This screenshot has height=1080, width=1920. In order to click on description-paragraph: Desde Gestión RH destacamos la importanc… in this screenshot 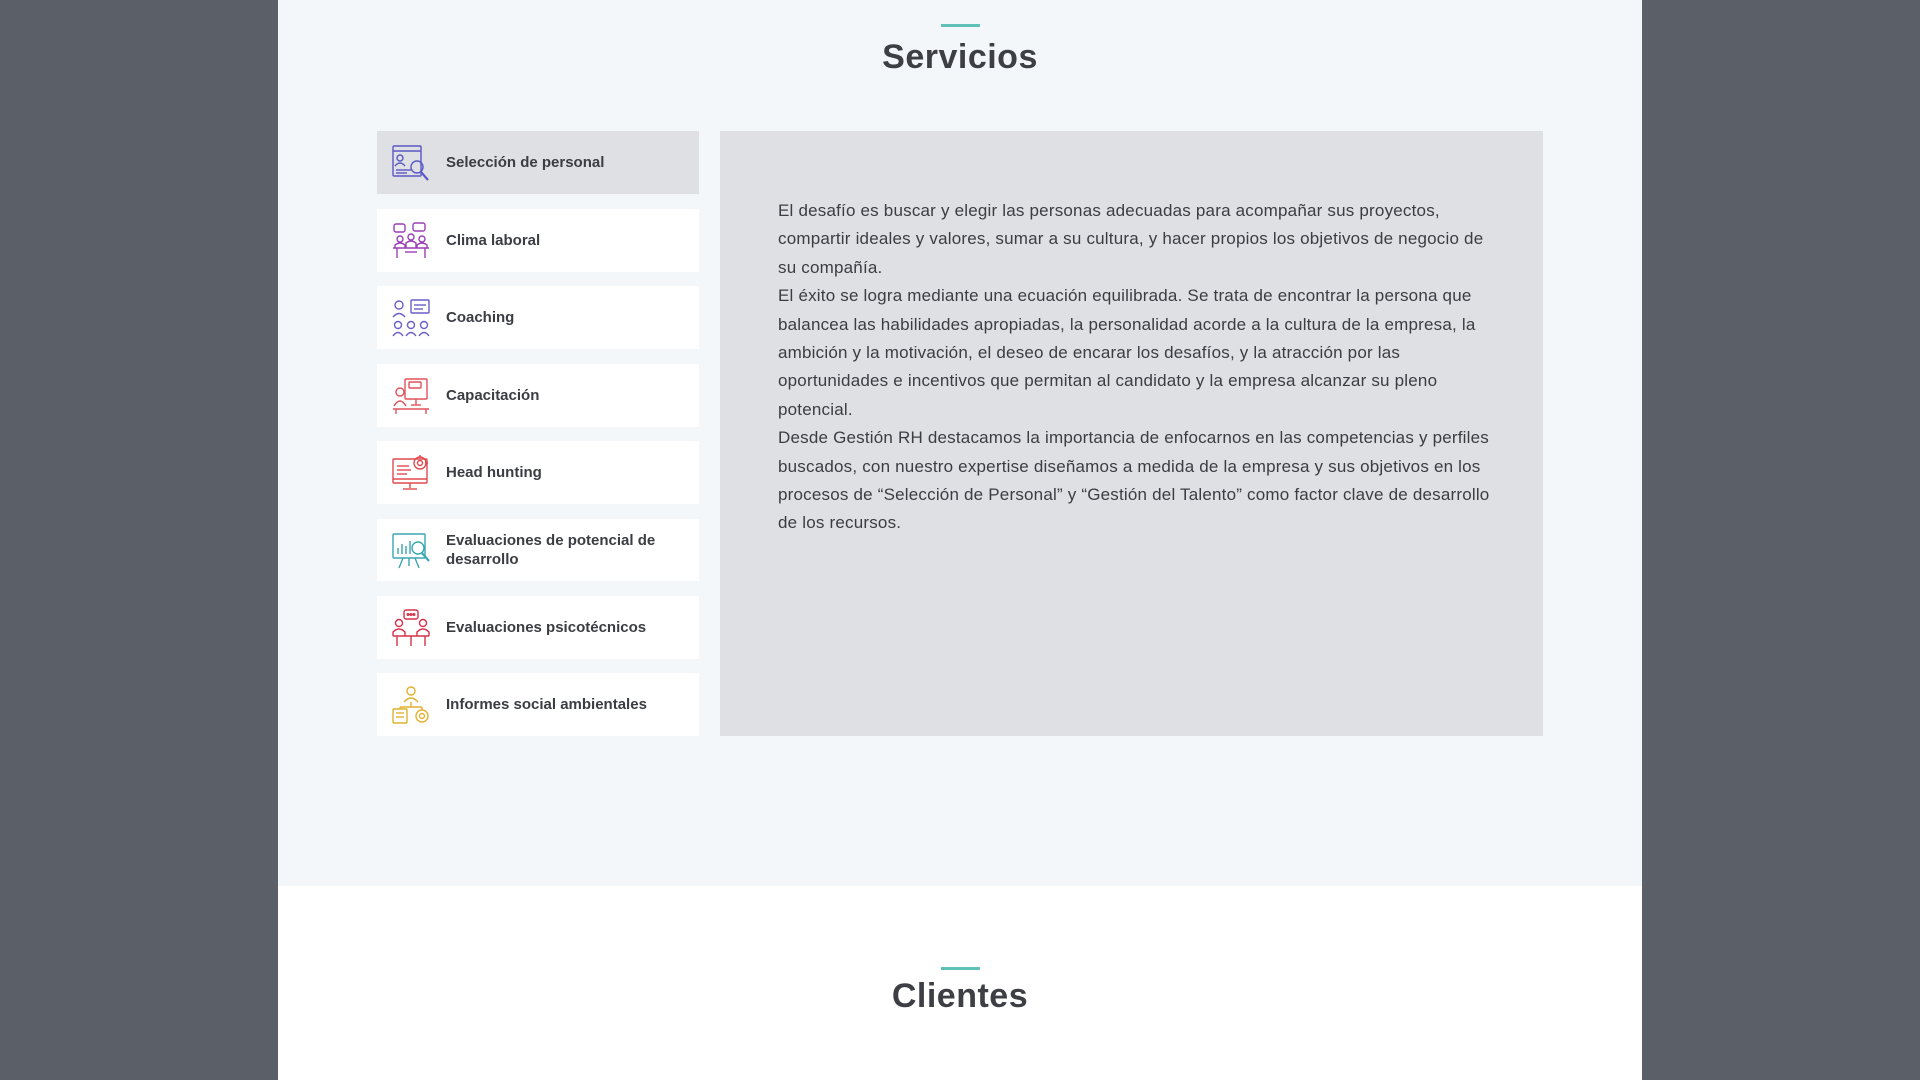, I will do `click(1134, 480)`.